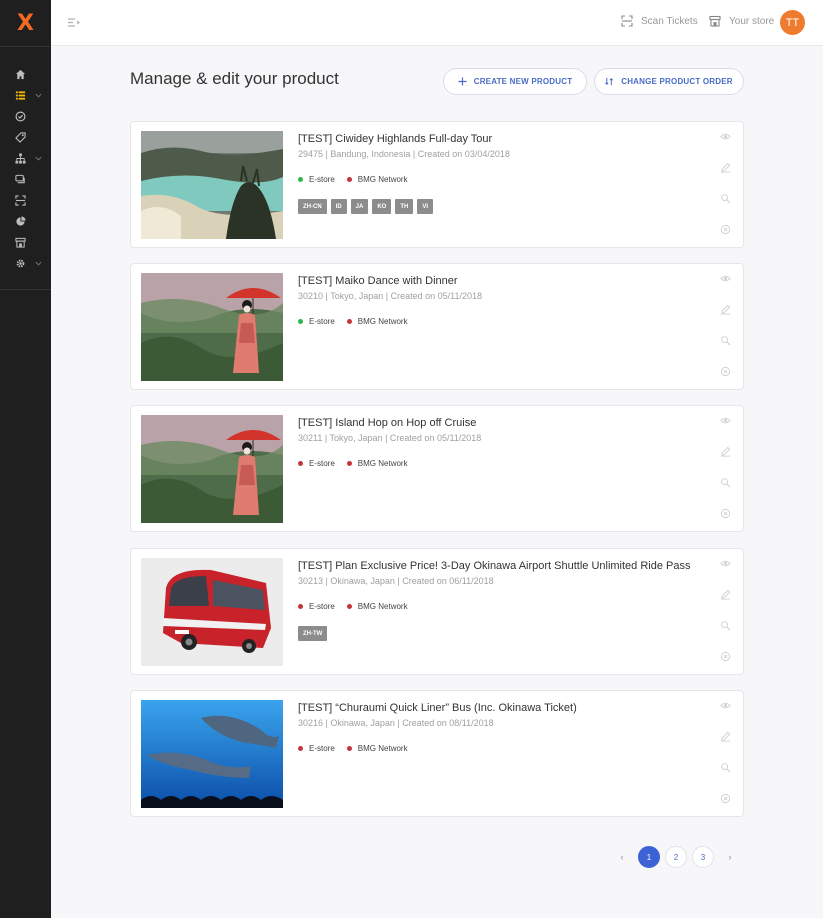 Image resolution: width=823 pixels, height=918 pixels. What do you see at coordinates (20, 116) in the screenshot?
I see `check-circle-icon` at bounding box center [20, 116].